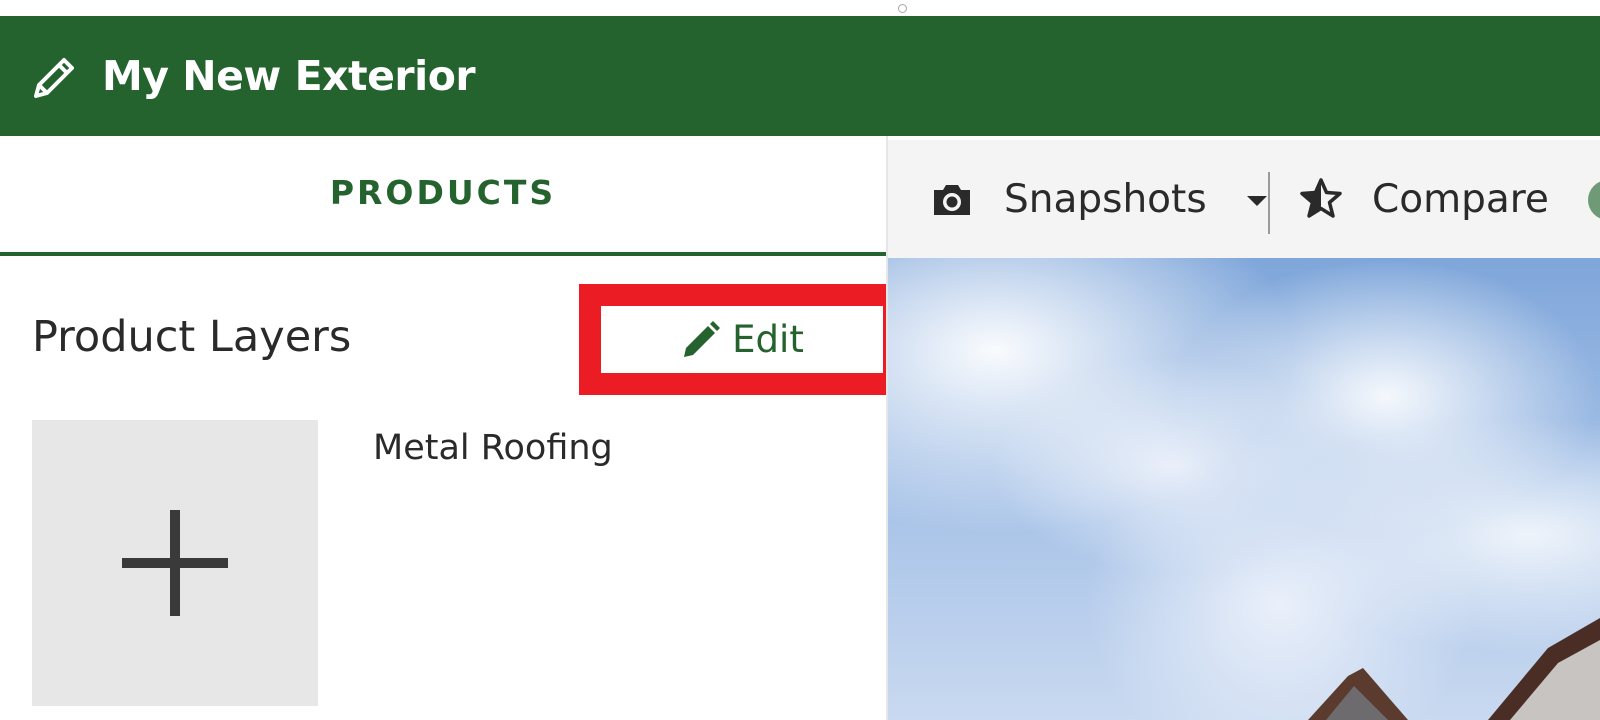 The width and height of the screenshot is (1600, 720). I want to click on tab-products: PRODUCTS, so click(443, 196).